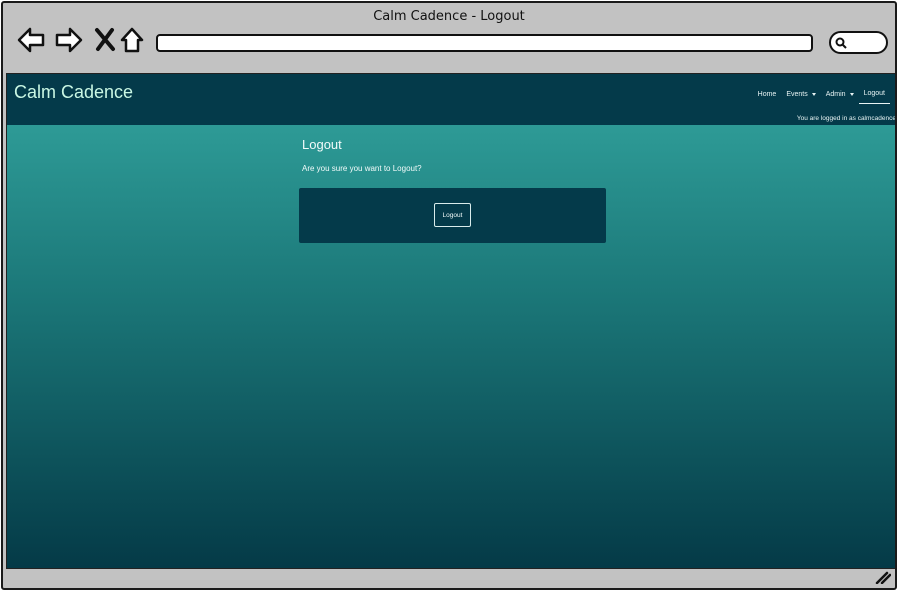 This screenshot has height=593, width=900. I want to click on logged-in-status: You are logged in as calmcadence, so click(846, 118).